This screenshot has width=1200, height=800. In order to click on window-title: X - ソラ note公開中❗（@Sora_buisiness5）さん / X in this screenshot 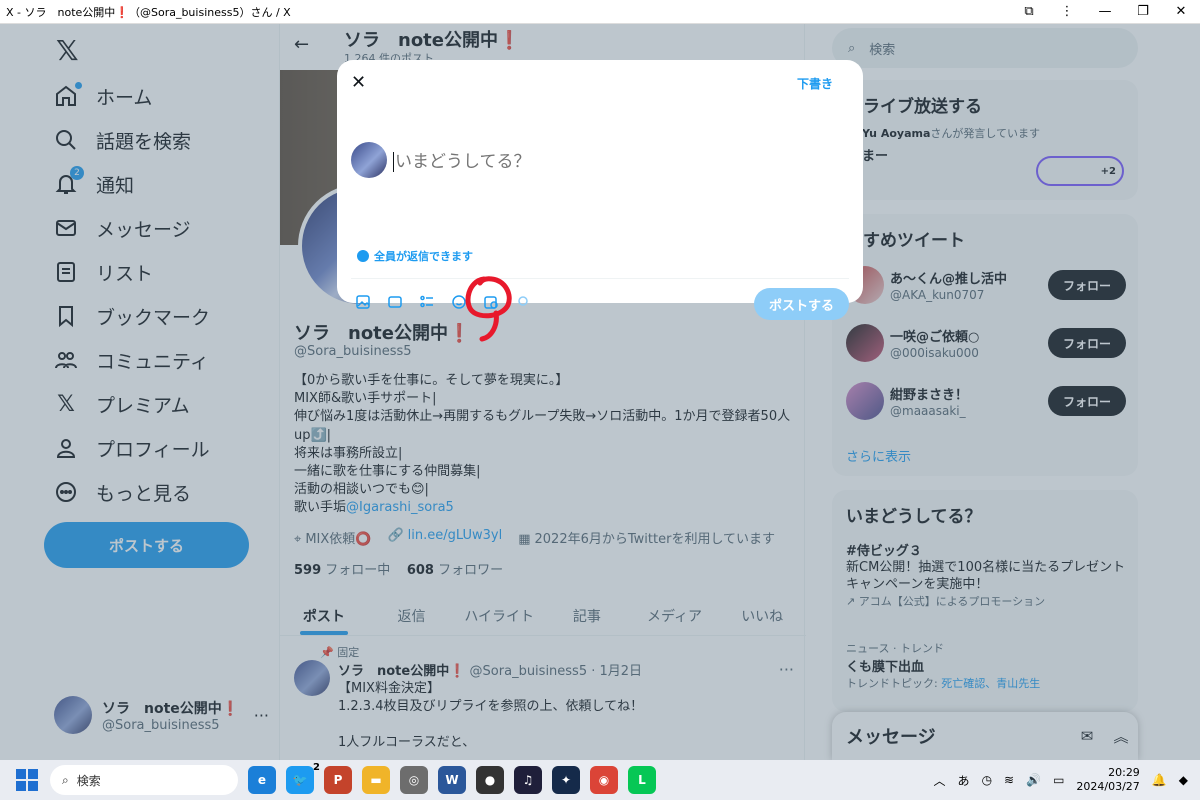, I will do `click(148, 12)`.